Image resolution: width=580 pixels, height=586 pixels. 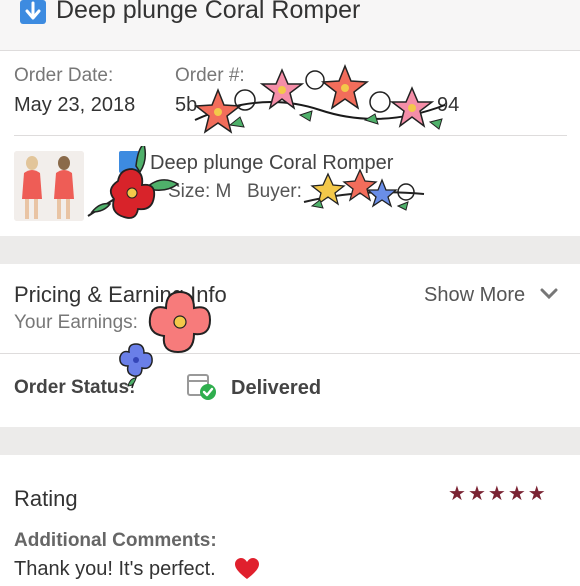 I want to click on order-number-suffix: 94, so click(x=448, y=105).